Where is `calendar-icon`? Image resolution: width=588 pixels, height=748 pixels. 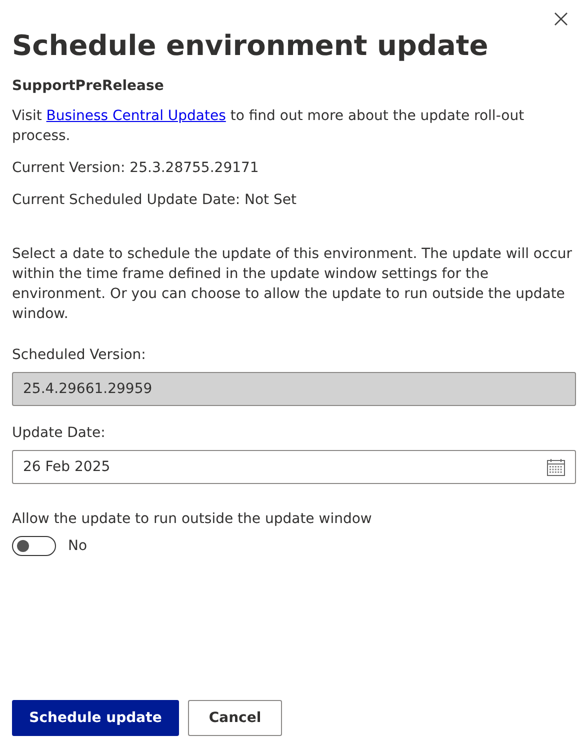 calendar-icon is located at coordinates (556, 467).